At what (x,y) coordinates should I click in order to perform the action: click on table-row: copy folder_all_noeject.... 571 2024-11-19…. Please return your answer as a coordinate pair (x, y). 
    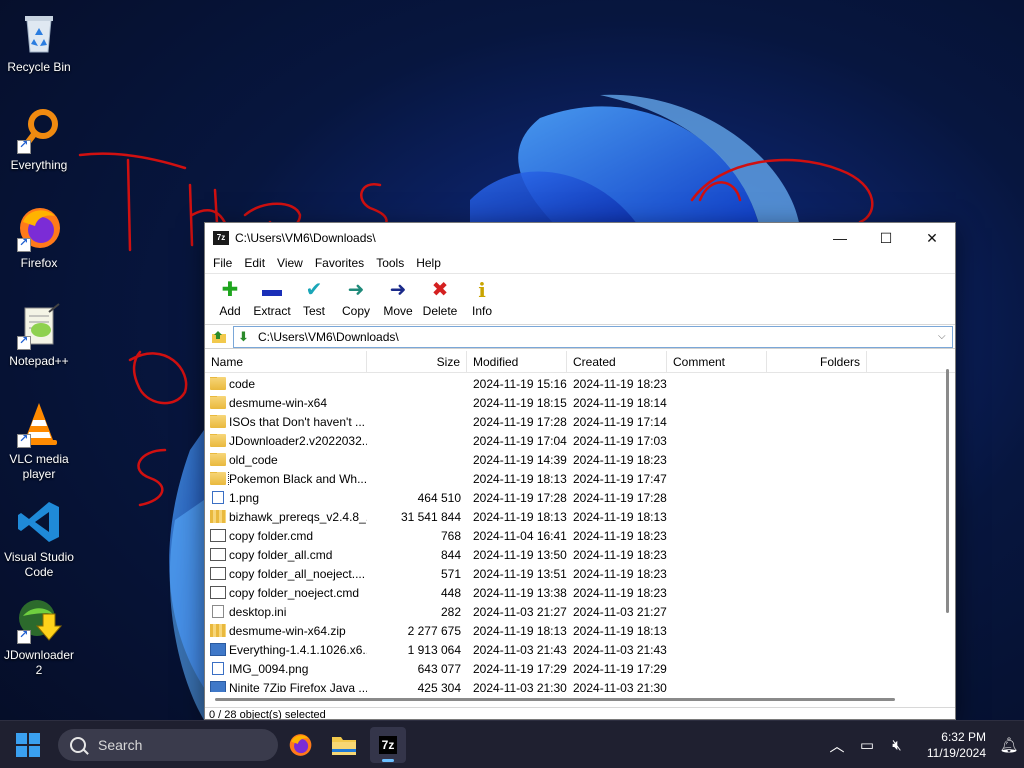
    Looking at the image, I should click on (572, 573).